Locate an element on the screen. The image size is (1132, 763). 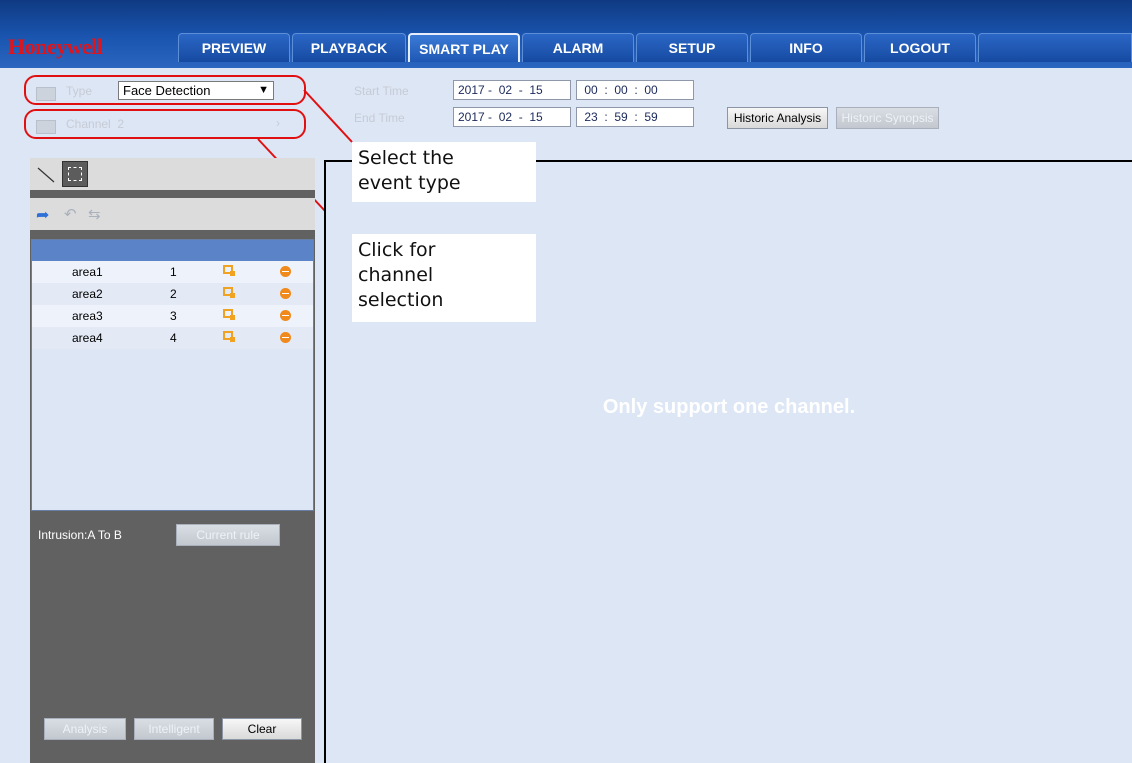
area-number: 1 is located at coordinates (173, 272).